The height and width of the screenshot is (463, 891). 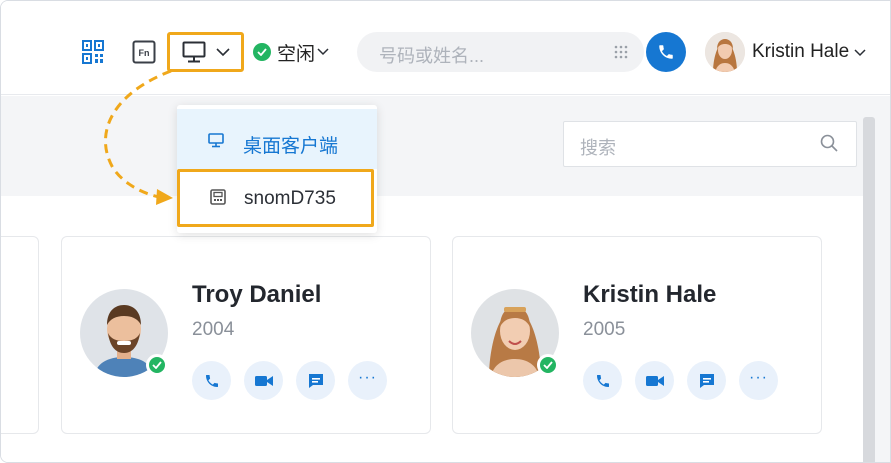 I want to click on fn-key-icon: Fn, so click(x=144, y=52).